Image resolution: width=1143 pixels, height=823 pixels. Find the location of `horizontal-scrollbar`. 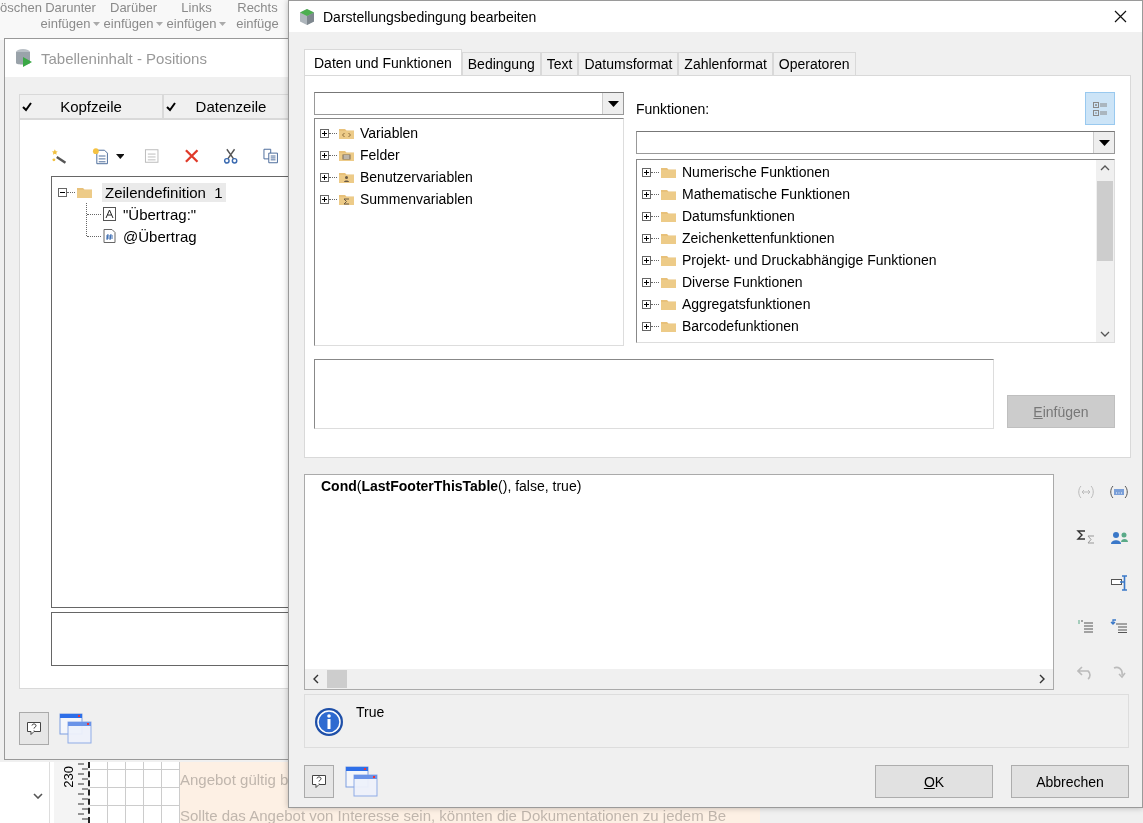

horizontal-scrollbar is located at coordinates (679, 679).